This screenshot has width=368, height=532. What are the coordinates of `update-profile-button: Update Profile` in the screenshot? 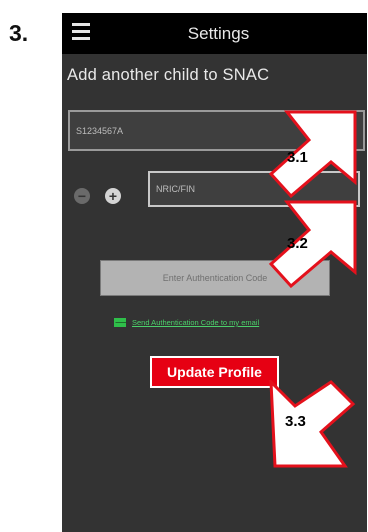 It's located at (214, 372).